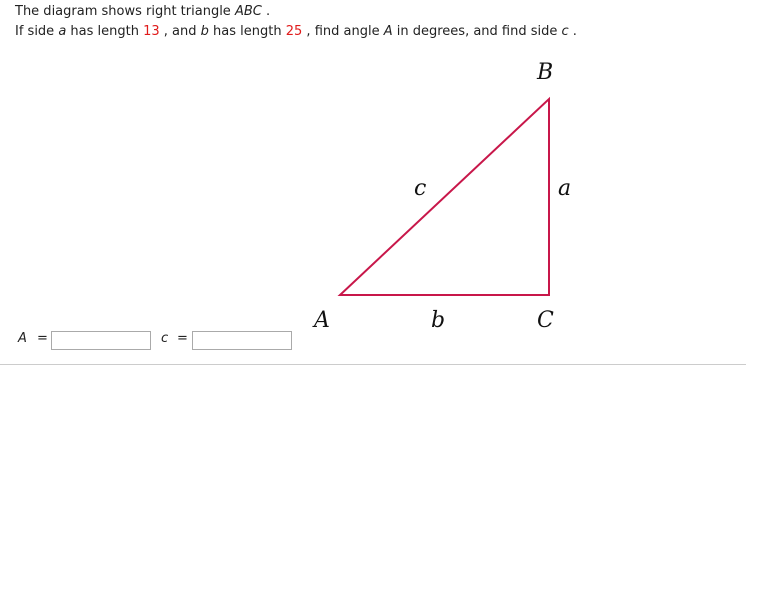 Image resolution: width=768 pixels, height=614 pixels. I want to click on side-c-input, so click(242, 340).